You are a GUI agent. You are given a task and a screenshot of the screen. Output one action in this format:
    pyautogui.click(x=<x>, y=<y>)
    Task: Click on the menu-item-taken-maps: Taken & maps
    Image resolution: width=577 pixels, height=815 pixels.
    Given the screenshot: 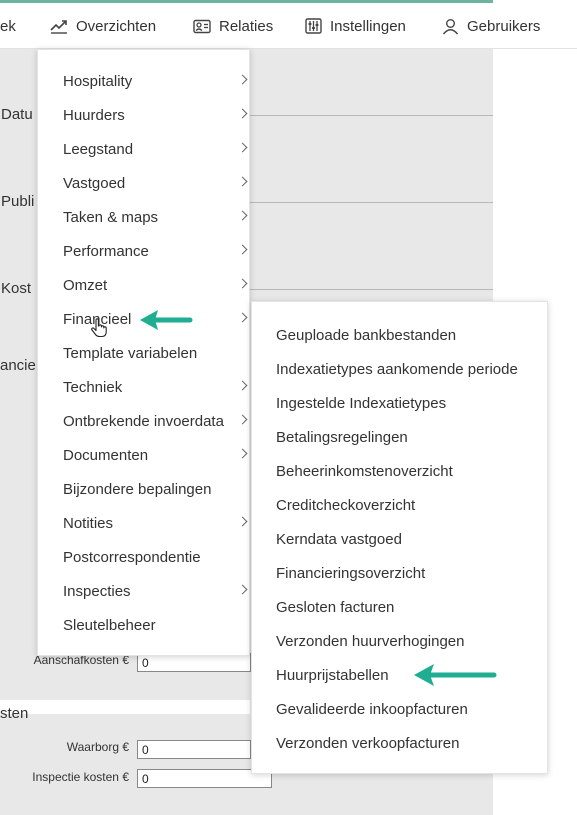 What is the action you would take?
    pyautogui.click(x=155, y=217)
    